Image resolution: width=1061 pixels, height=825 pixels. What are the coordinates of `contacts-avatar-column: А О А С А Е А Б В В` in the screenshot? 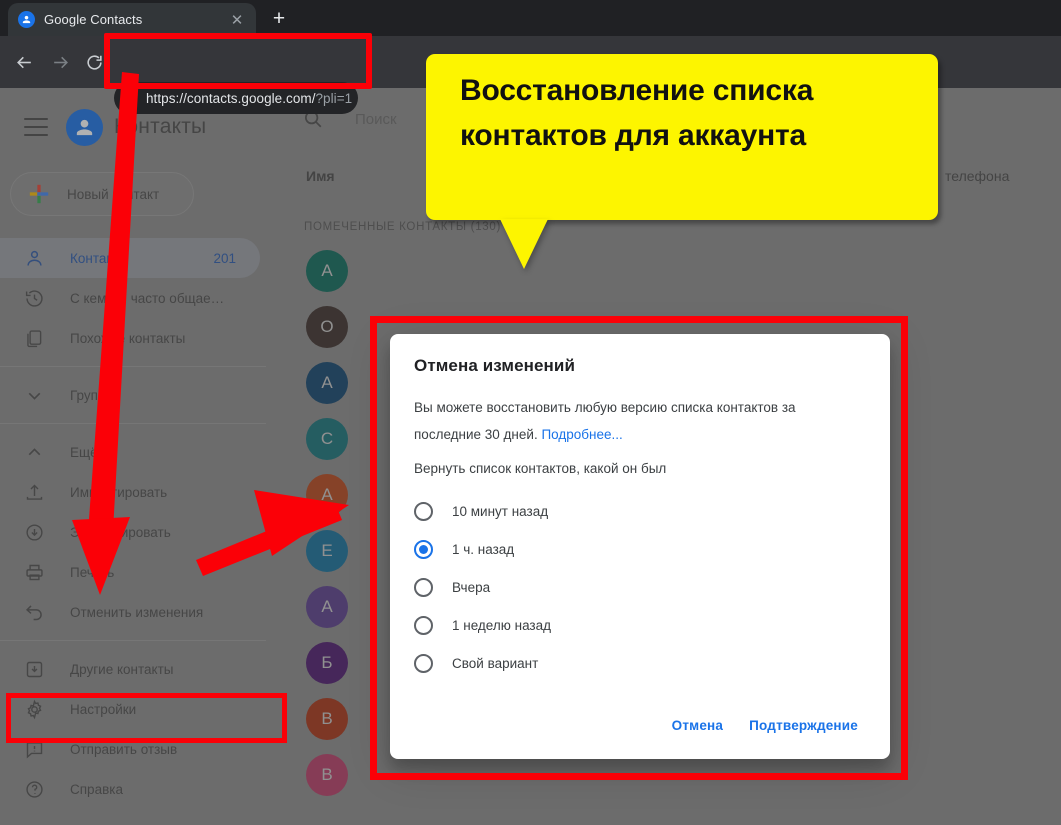 It's located at (336, 530).